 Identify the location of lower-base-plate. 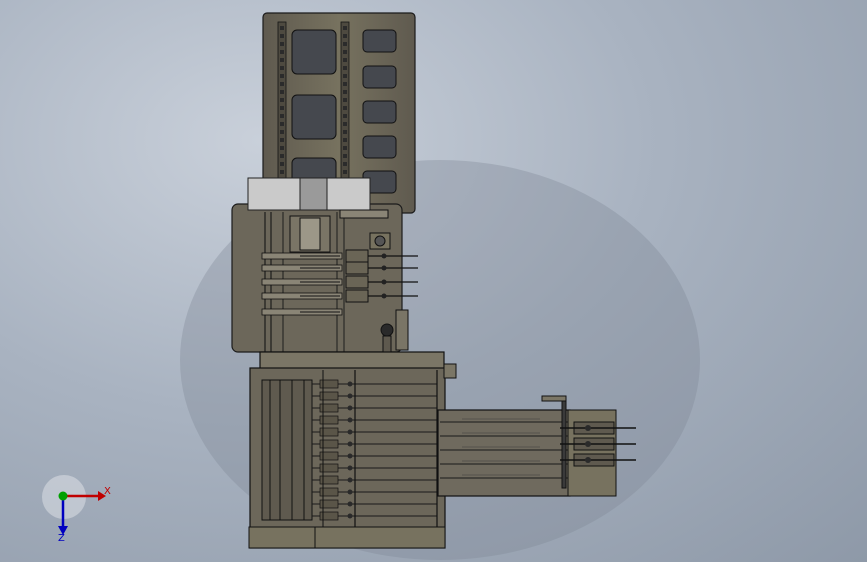
(352, 450).